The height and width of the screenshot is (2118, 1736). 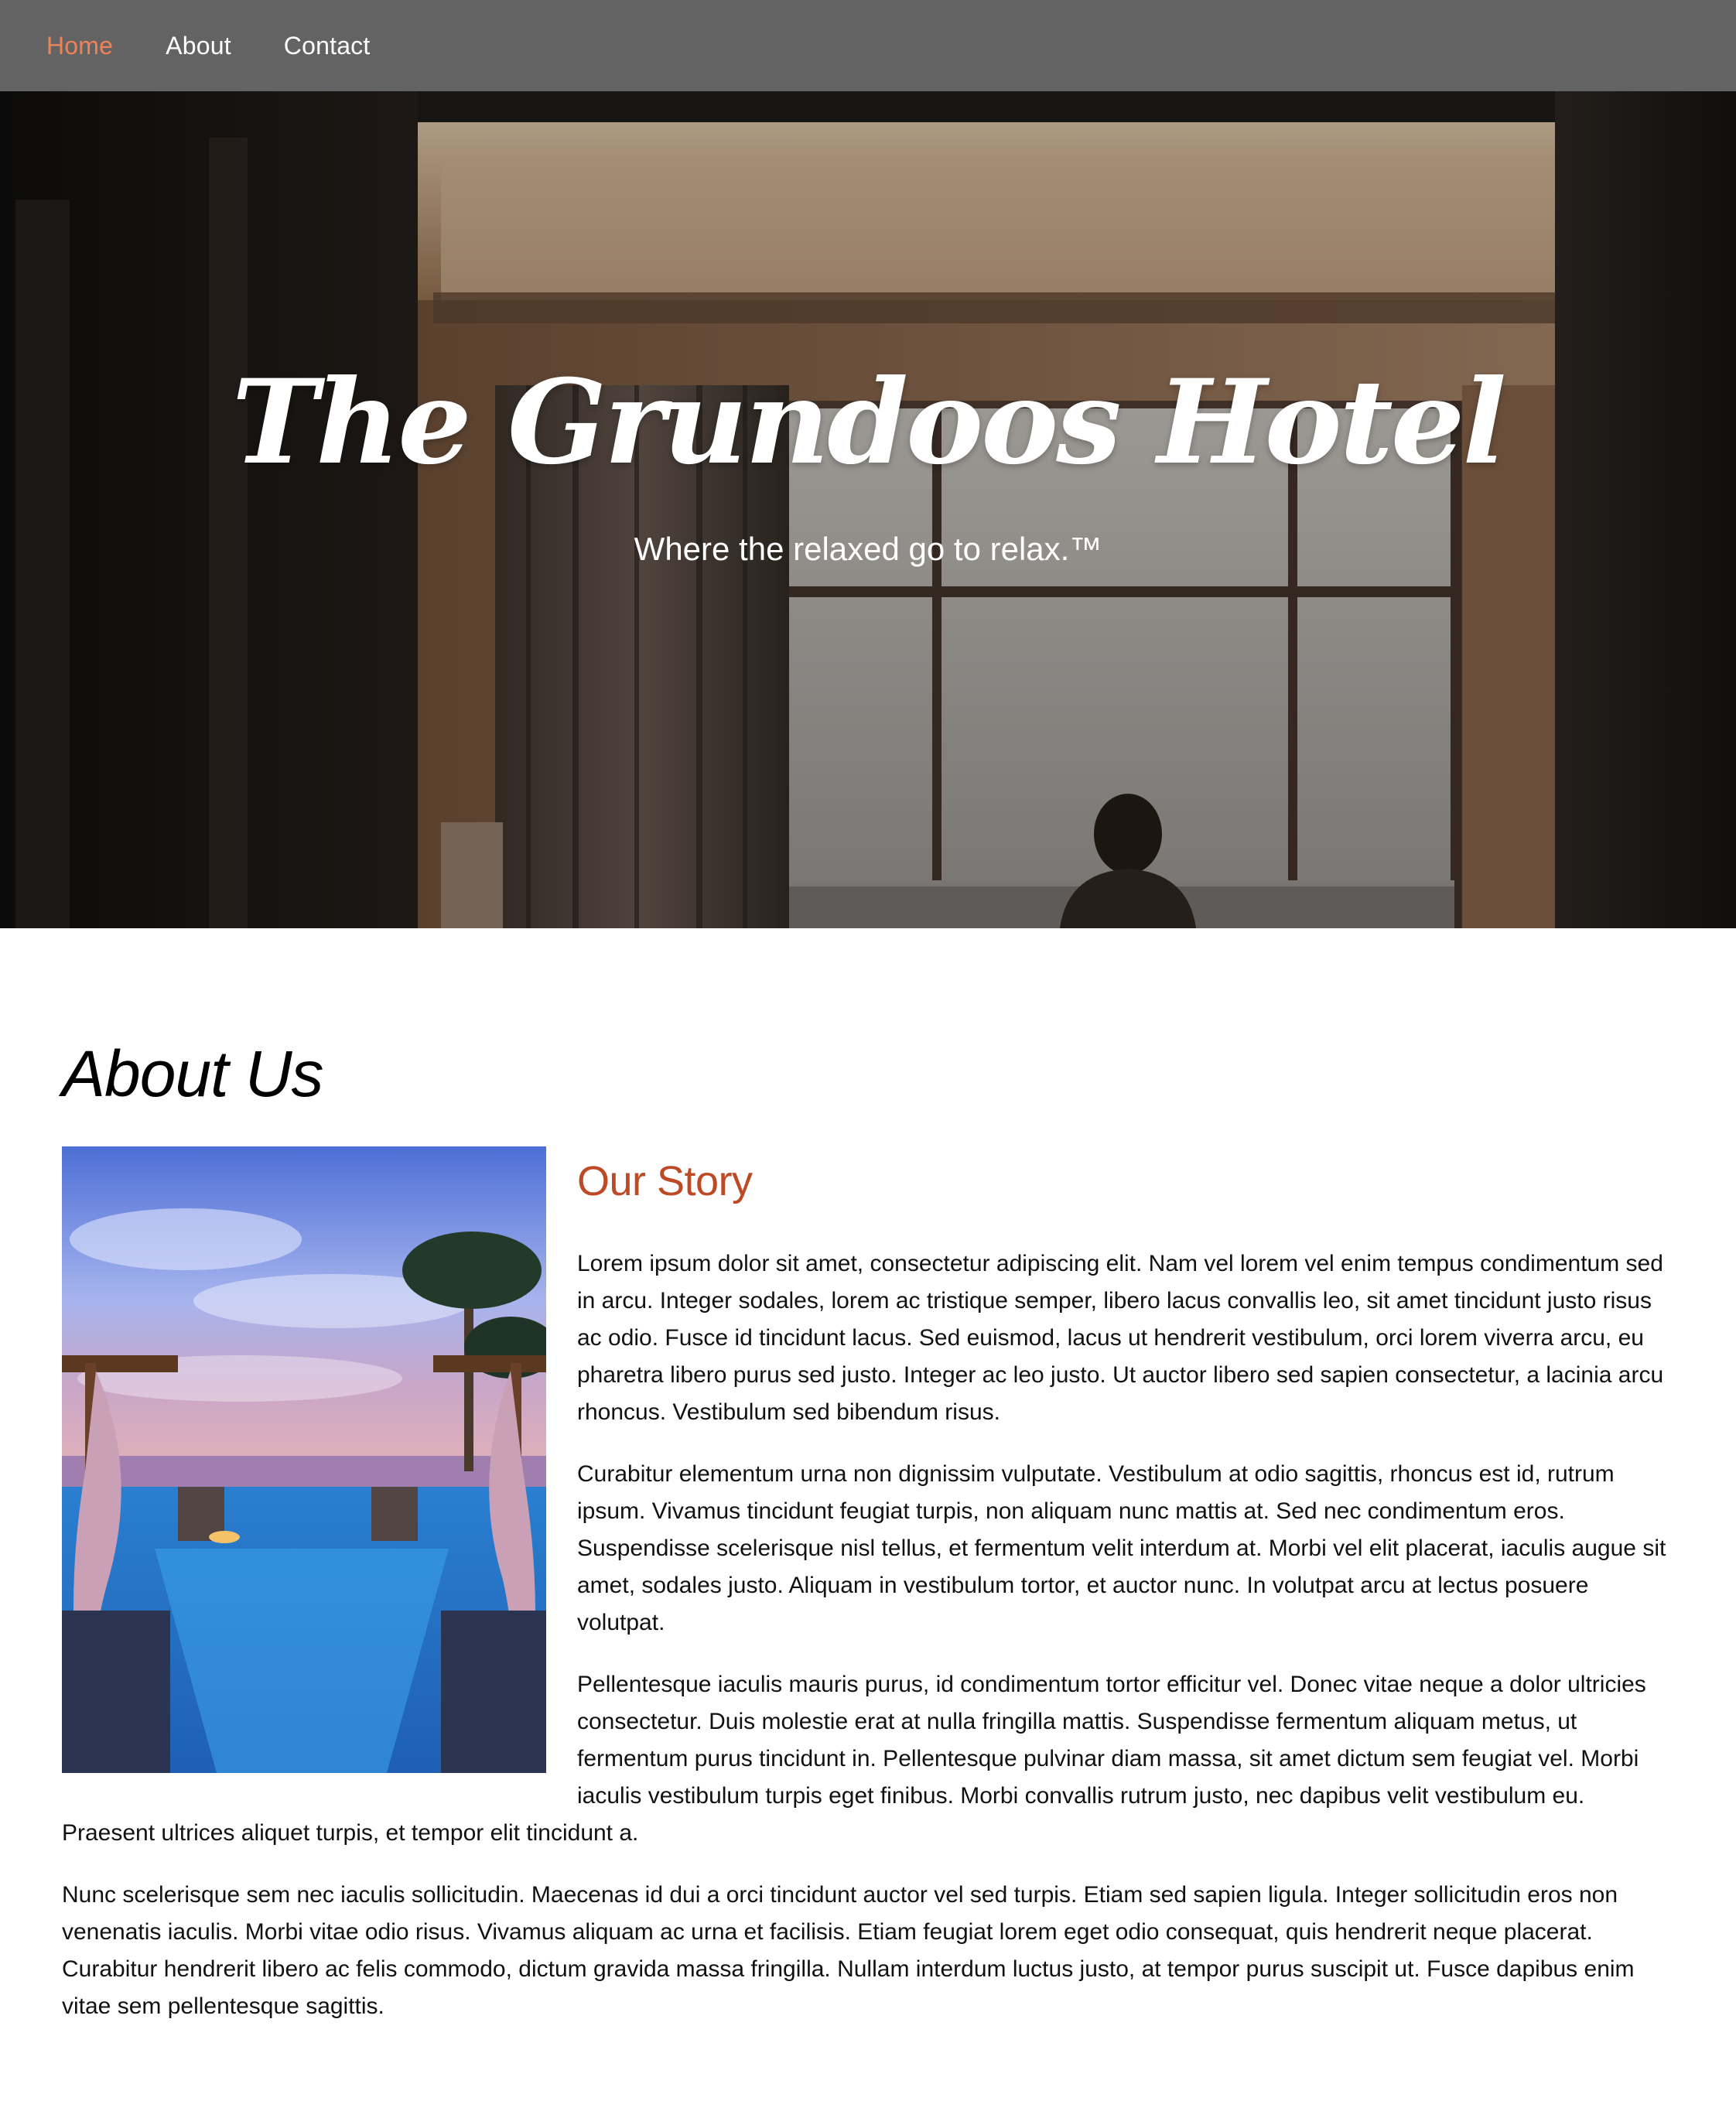 I want to click on top-nav: Home About Contact, so click(x=868, y=45).